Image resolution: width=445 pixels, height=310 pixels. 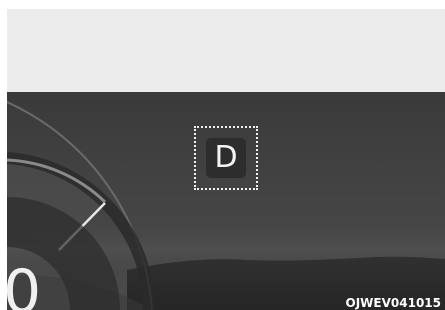 What do you see at coordinates (393, 303) in the screenshot?
I see `image-code-label: OJWEV041015` at bounding box center [393, 303].